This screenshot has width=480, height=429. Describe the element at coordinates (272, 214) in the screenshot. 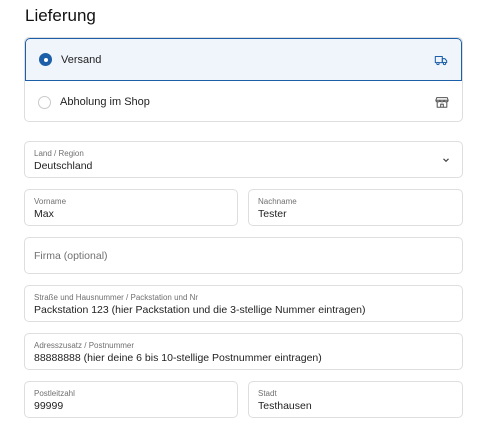

I see `last-name-value: Tester` at that location.